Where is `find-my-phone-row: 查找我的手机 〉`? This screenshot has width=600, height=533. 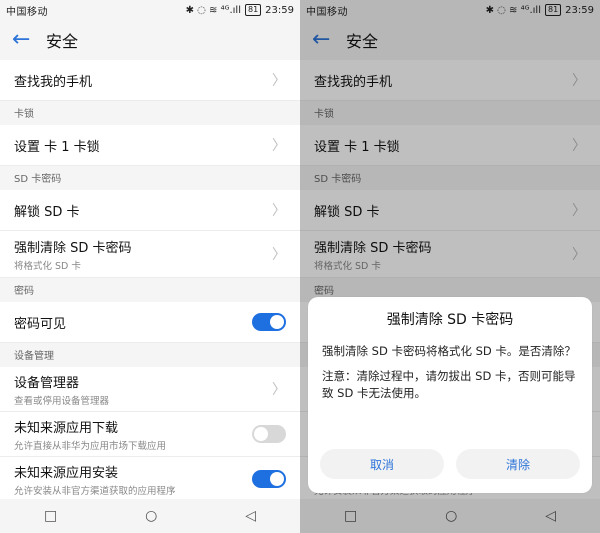
find-my-phone-row: 查找我的手机 〉 is located at coordinates (150, 80).